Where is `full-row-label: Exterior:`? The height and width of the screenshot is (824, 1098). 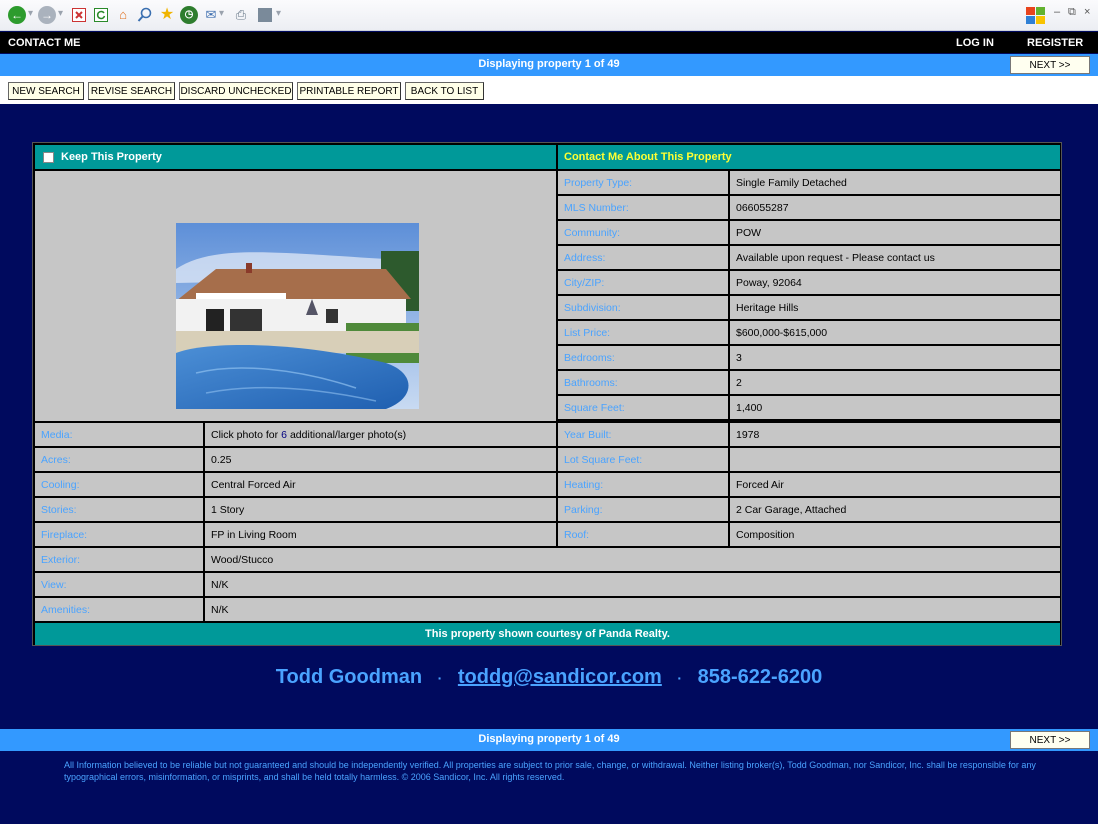 full-row-label: Exterior: is located at coordinates (119, 559).